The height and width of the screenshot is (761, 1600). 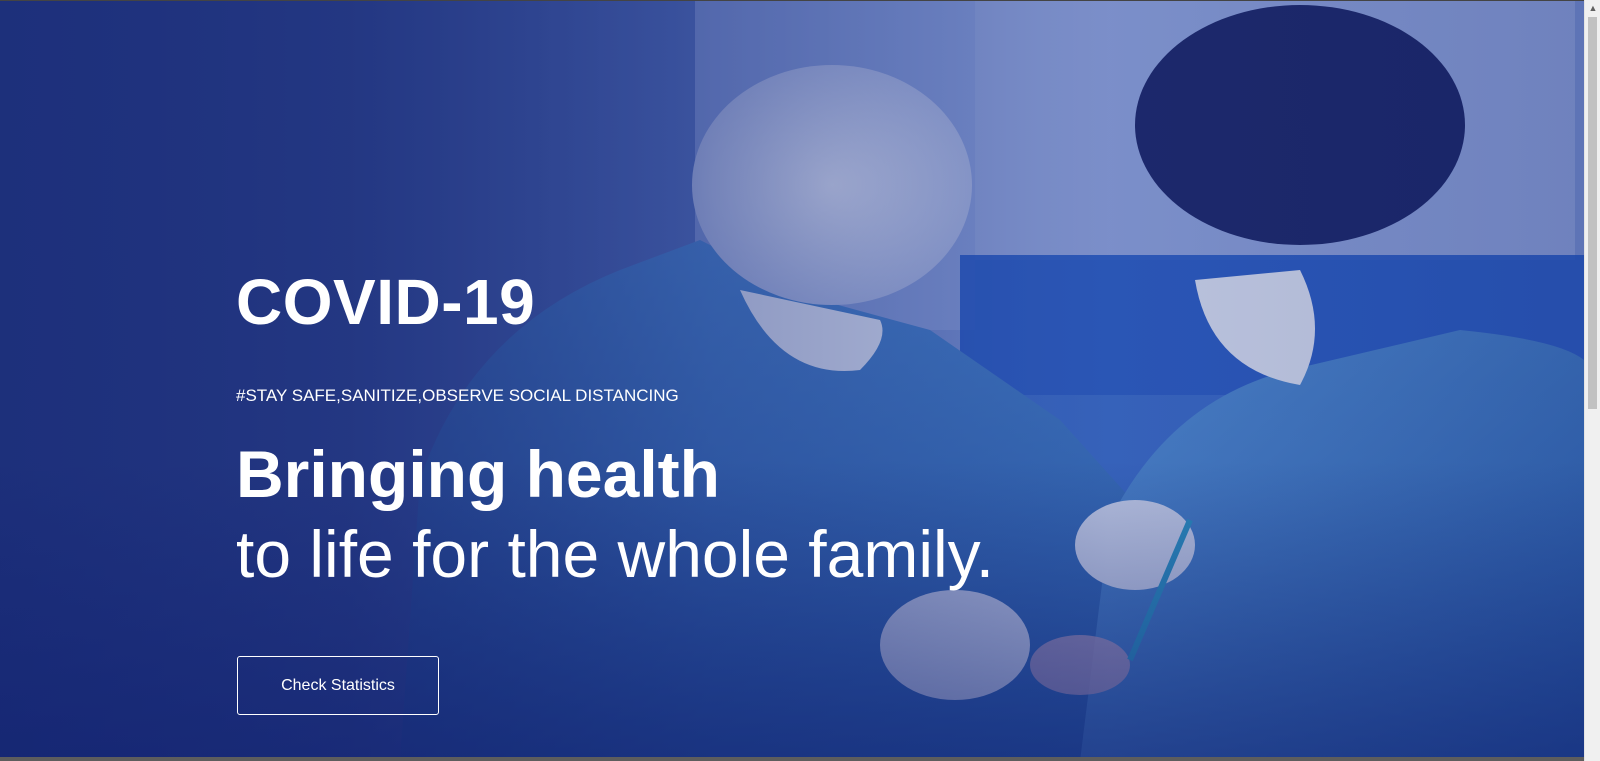 I want to click on hero-title: COVID-19, so click(x=386, y=302).